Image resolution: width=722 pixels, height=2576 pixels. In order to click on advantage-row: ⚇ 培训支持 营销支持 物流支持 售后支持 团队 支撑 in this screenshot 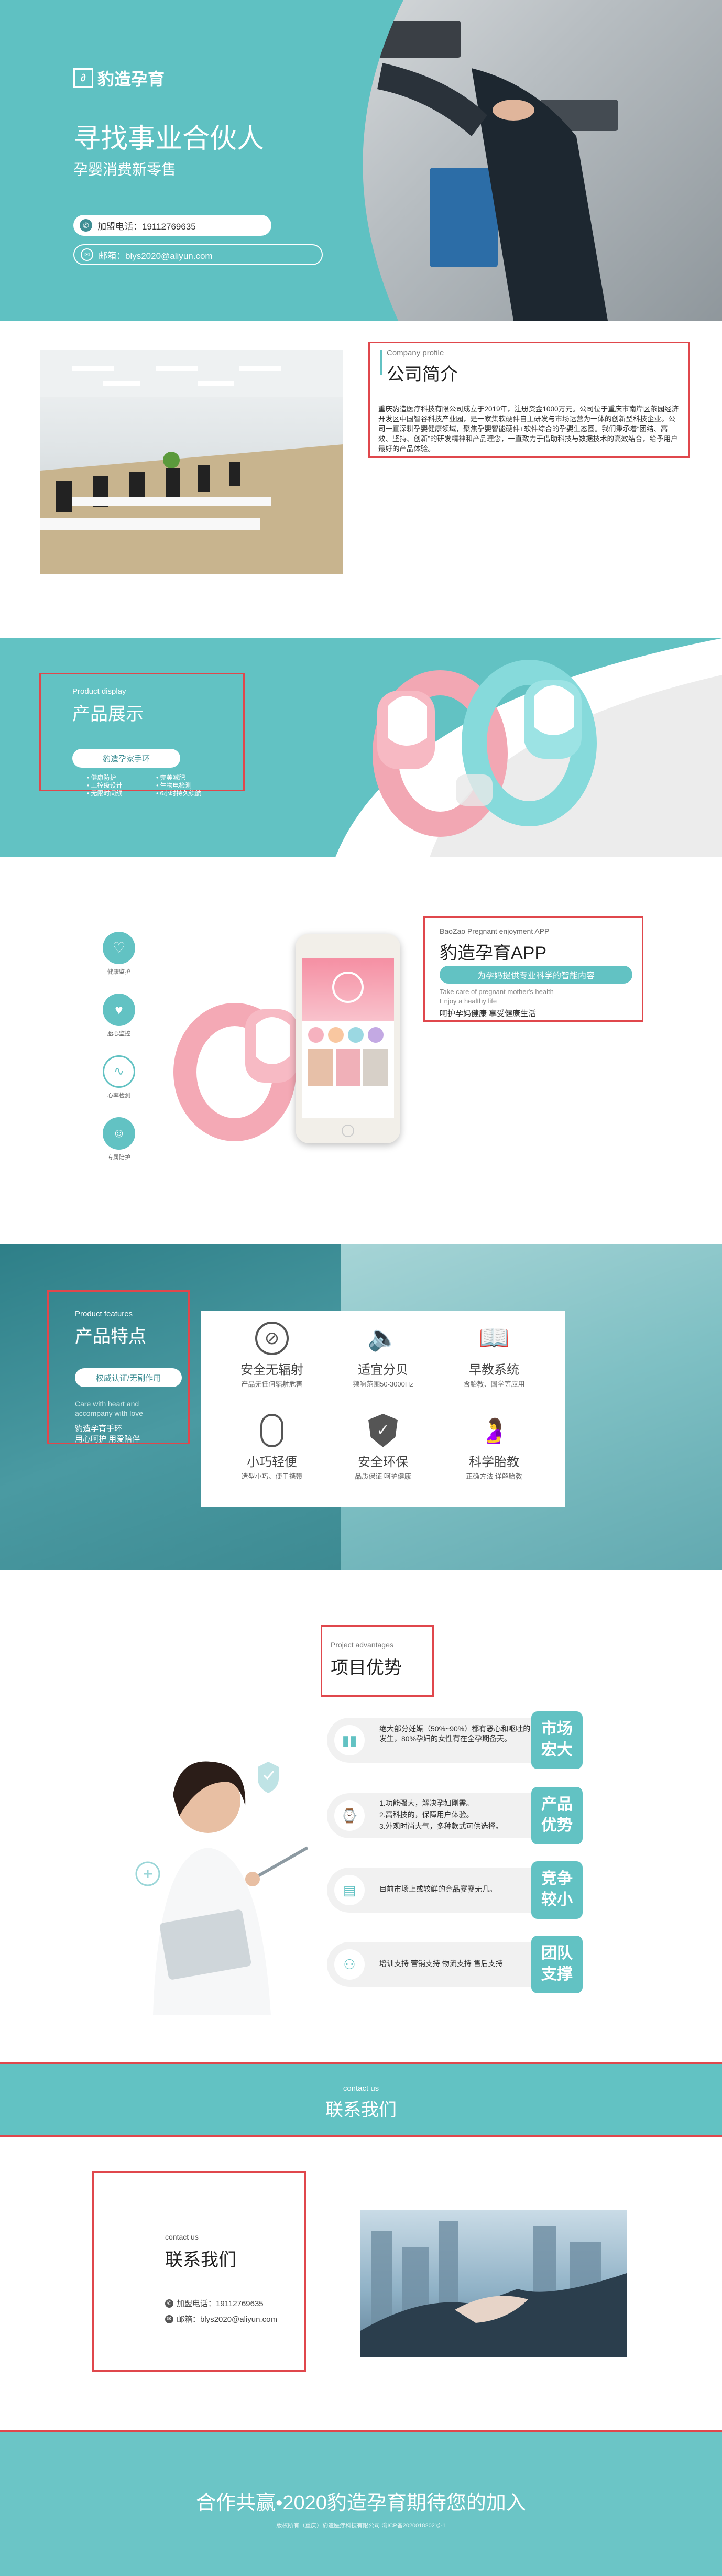, I will do `click(455, 1964)`.